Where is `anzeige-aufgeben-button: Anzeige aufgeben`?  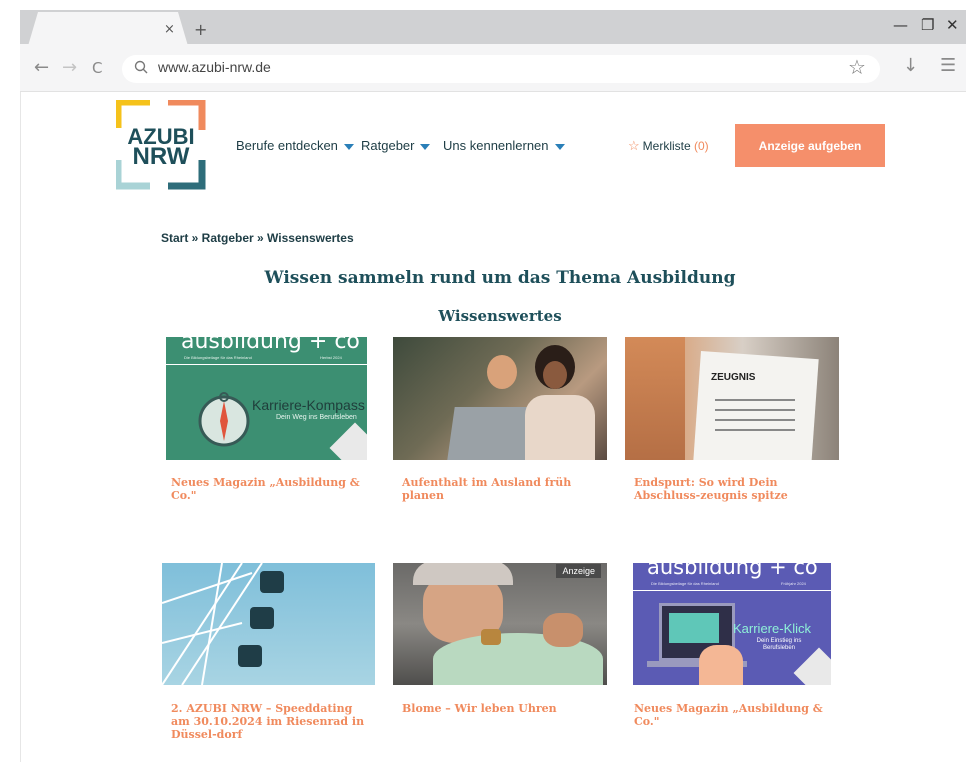
anzeige-aufgeben-button: Anzeige aufgeben is located at coordinates (810, 145).